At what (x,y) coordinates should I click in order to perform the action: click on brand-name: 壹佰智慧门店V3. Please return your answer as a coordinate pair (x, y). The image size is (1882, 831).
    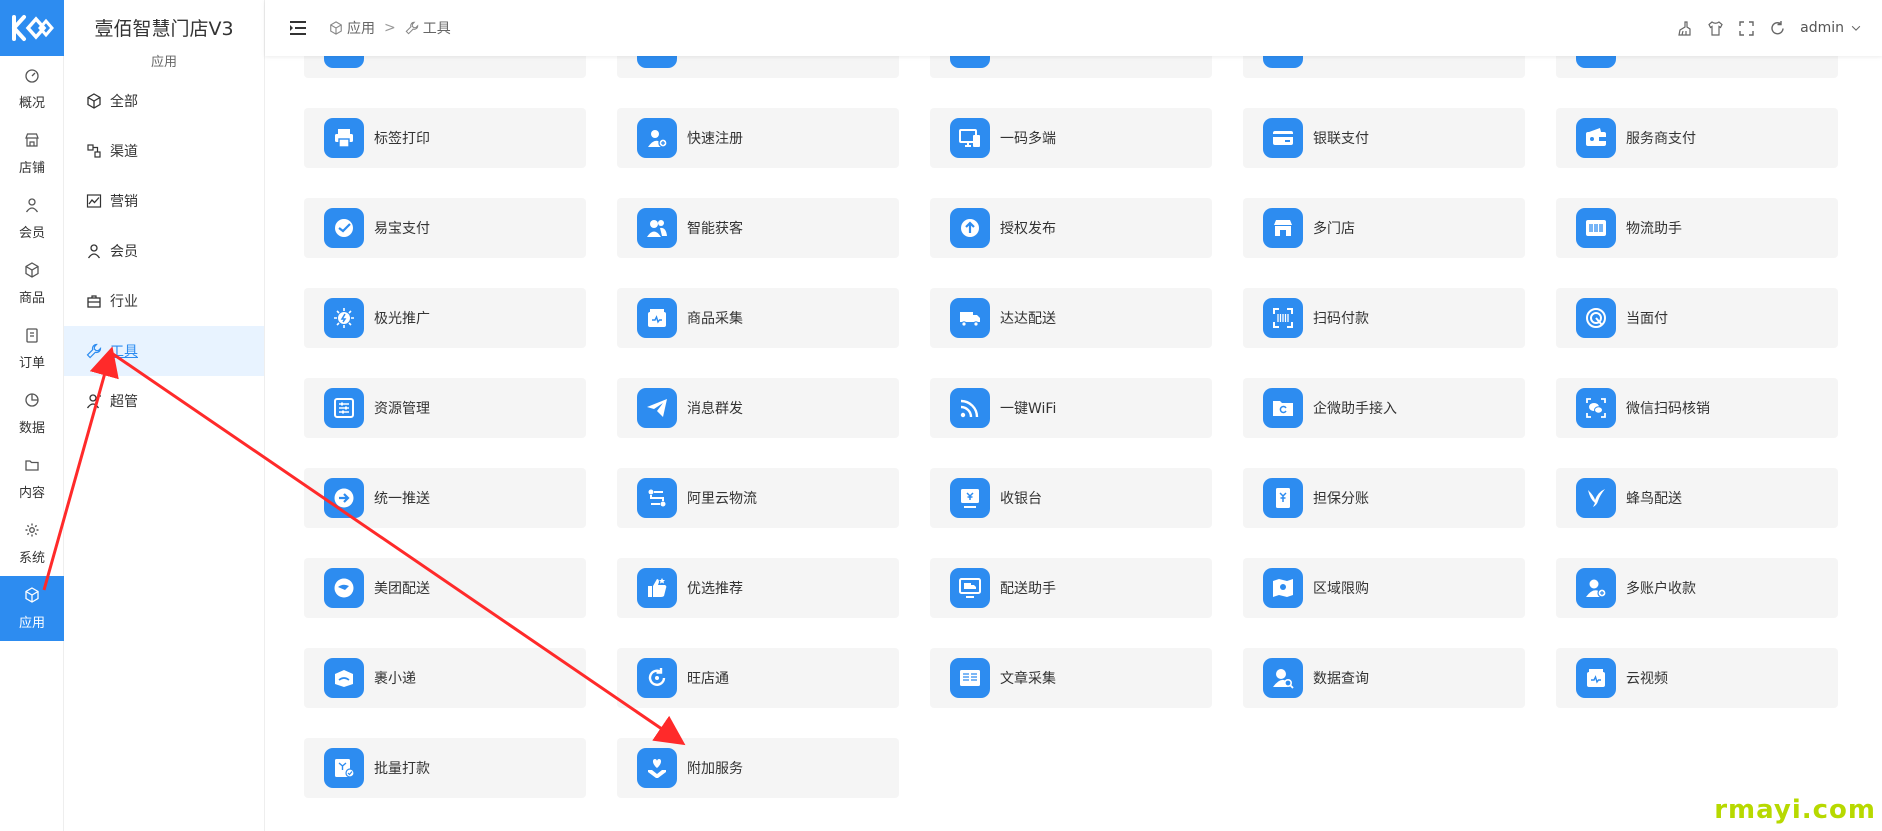
    Looking at the image, I should click on (164, 29).